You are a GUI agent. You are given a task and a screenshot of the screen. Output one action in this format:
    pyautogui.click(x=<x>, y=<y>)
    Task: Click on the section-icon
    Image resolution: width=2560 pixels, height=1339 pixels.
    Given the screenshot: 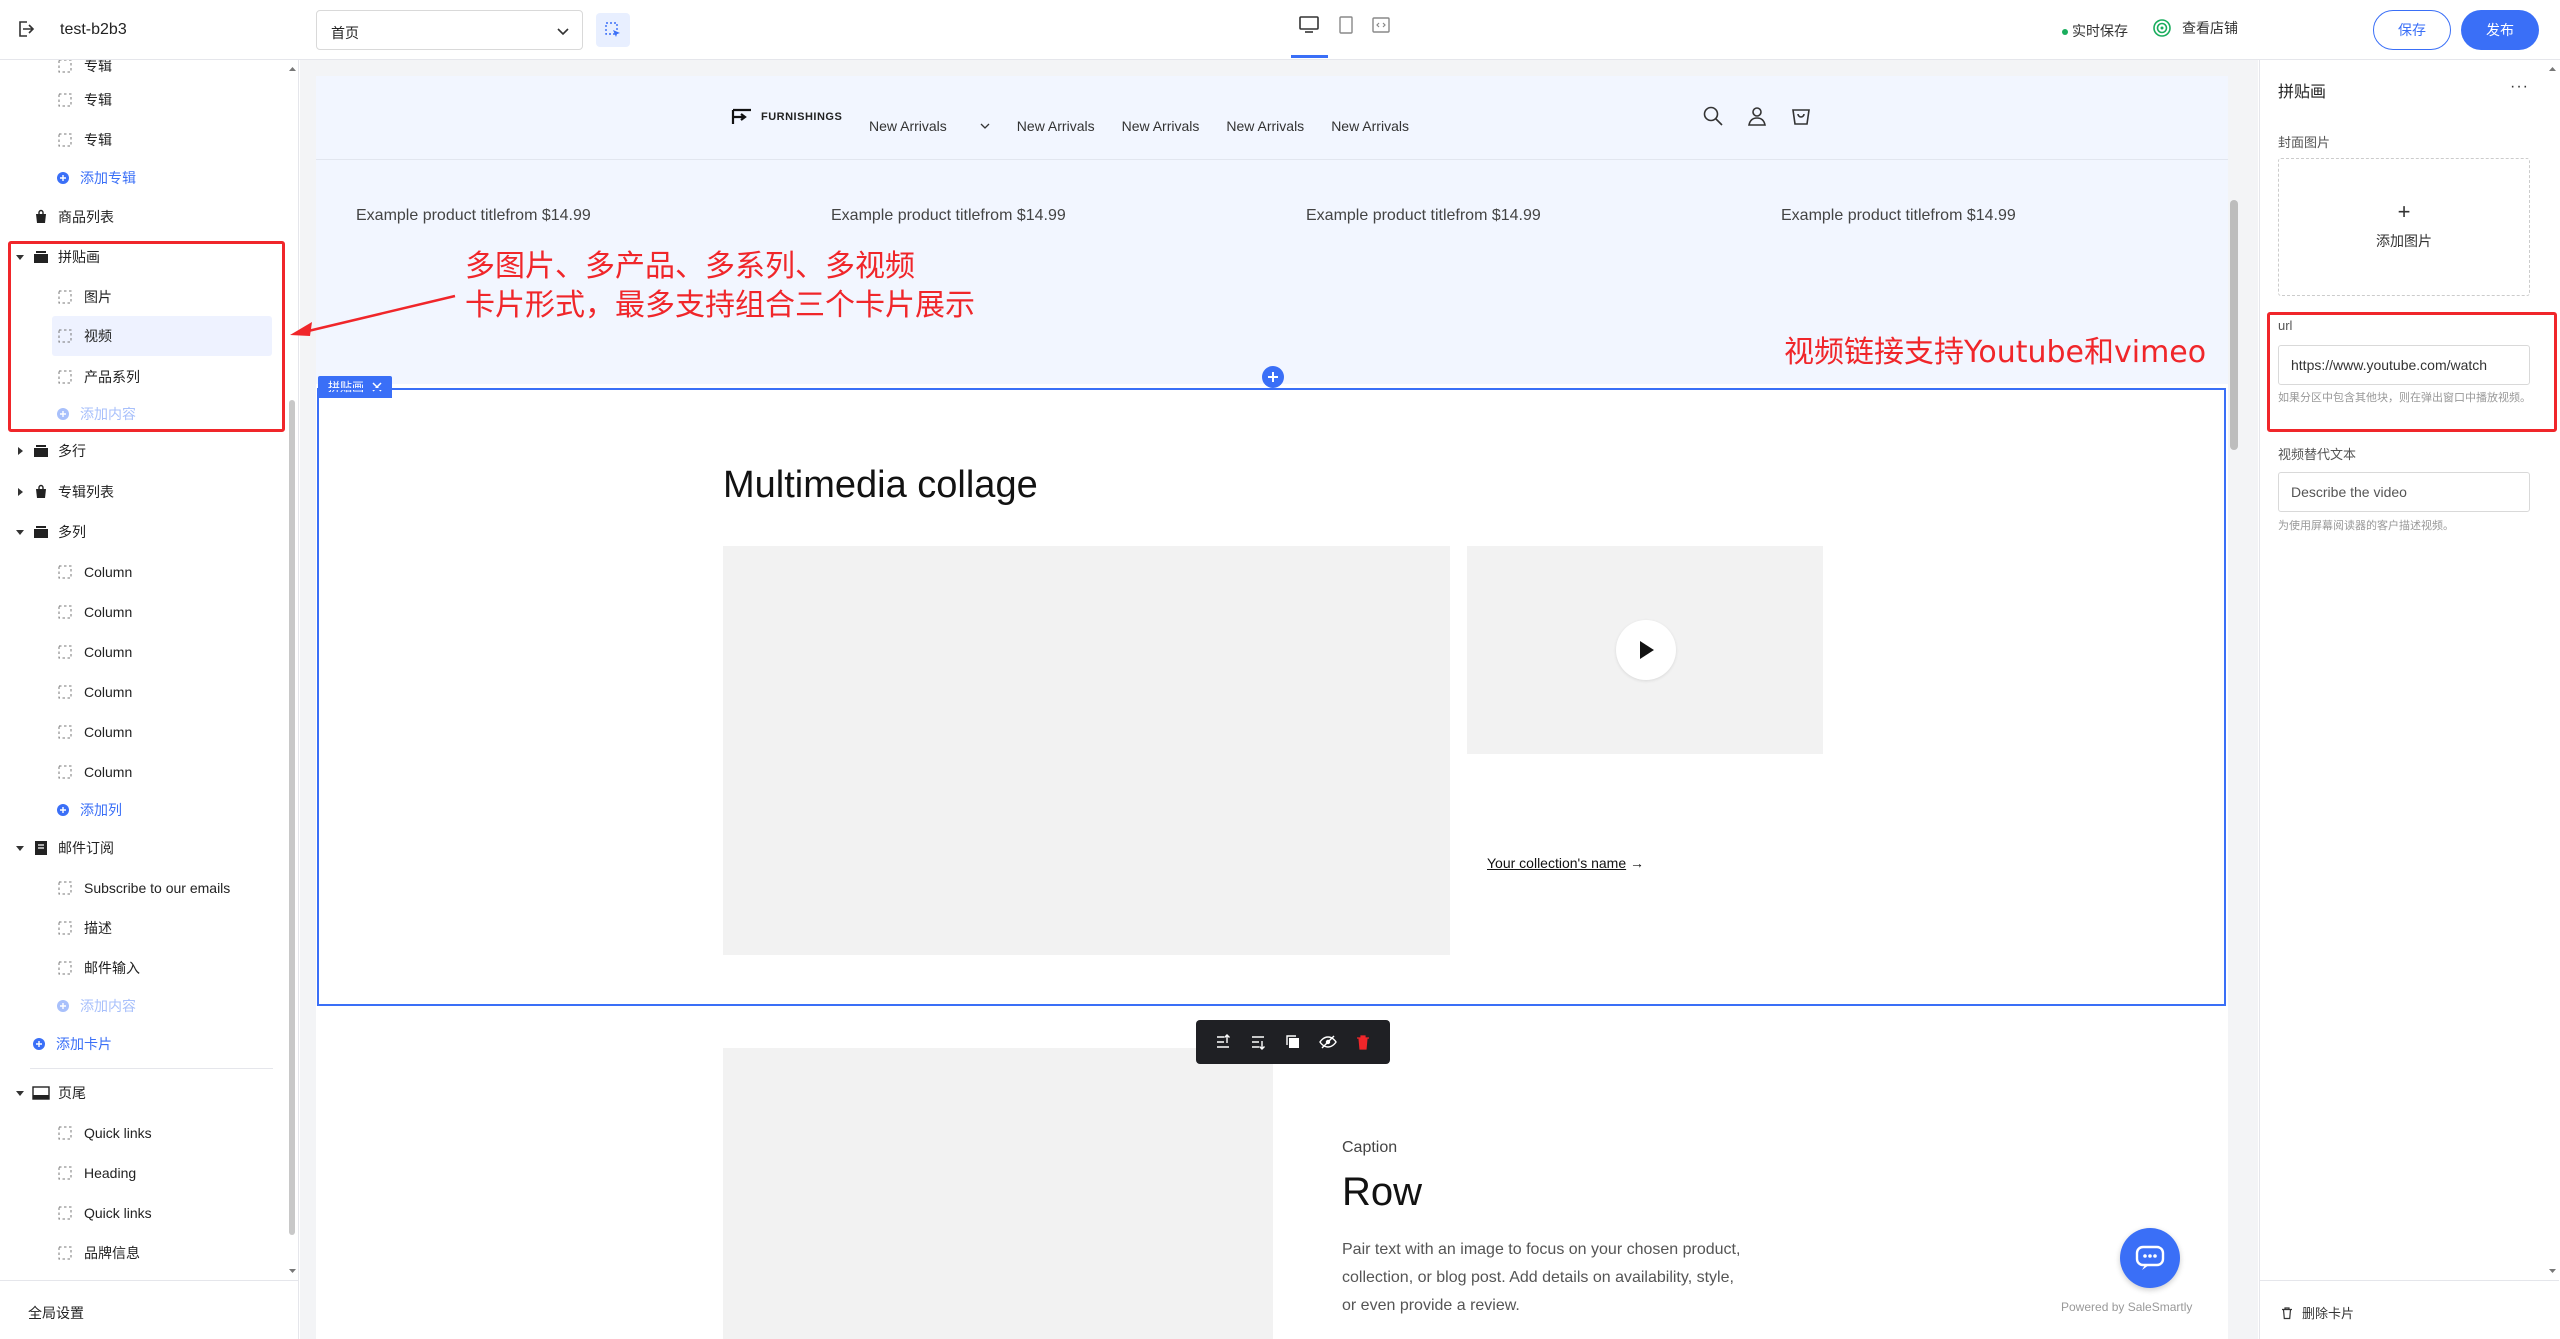 What is the action you would take?
    pyautogui.click(x=41, y=451)
    